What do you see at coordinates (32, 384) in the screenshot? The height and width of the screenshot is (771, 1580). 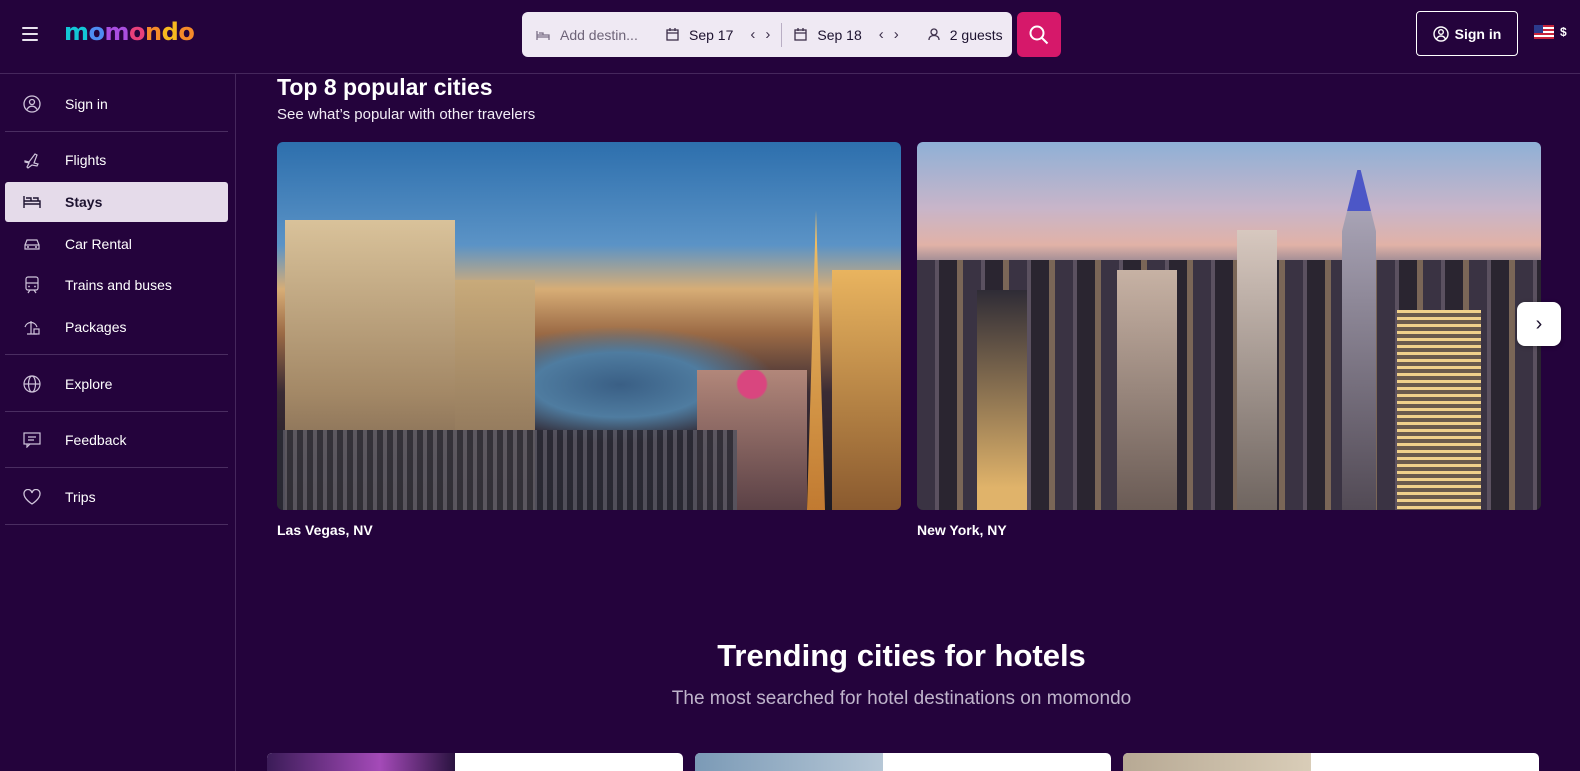 I see `globe-icon` at bounding box center [32, 384].